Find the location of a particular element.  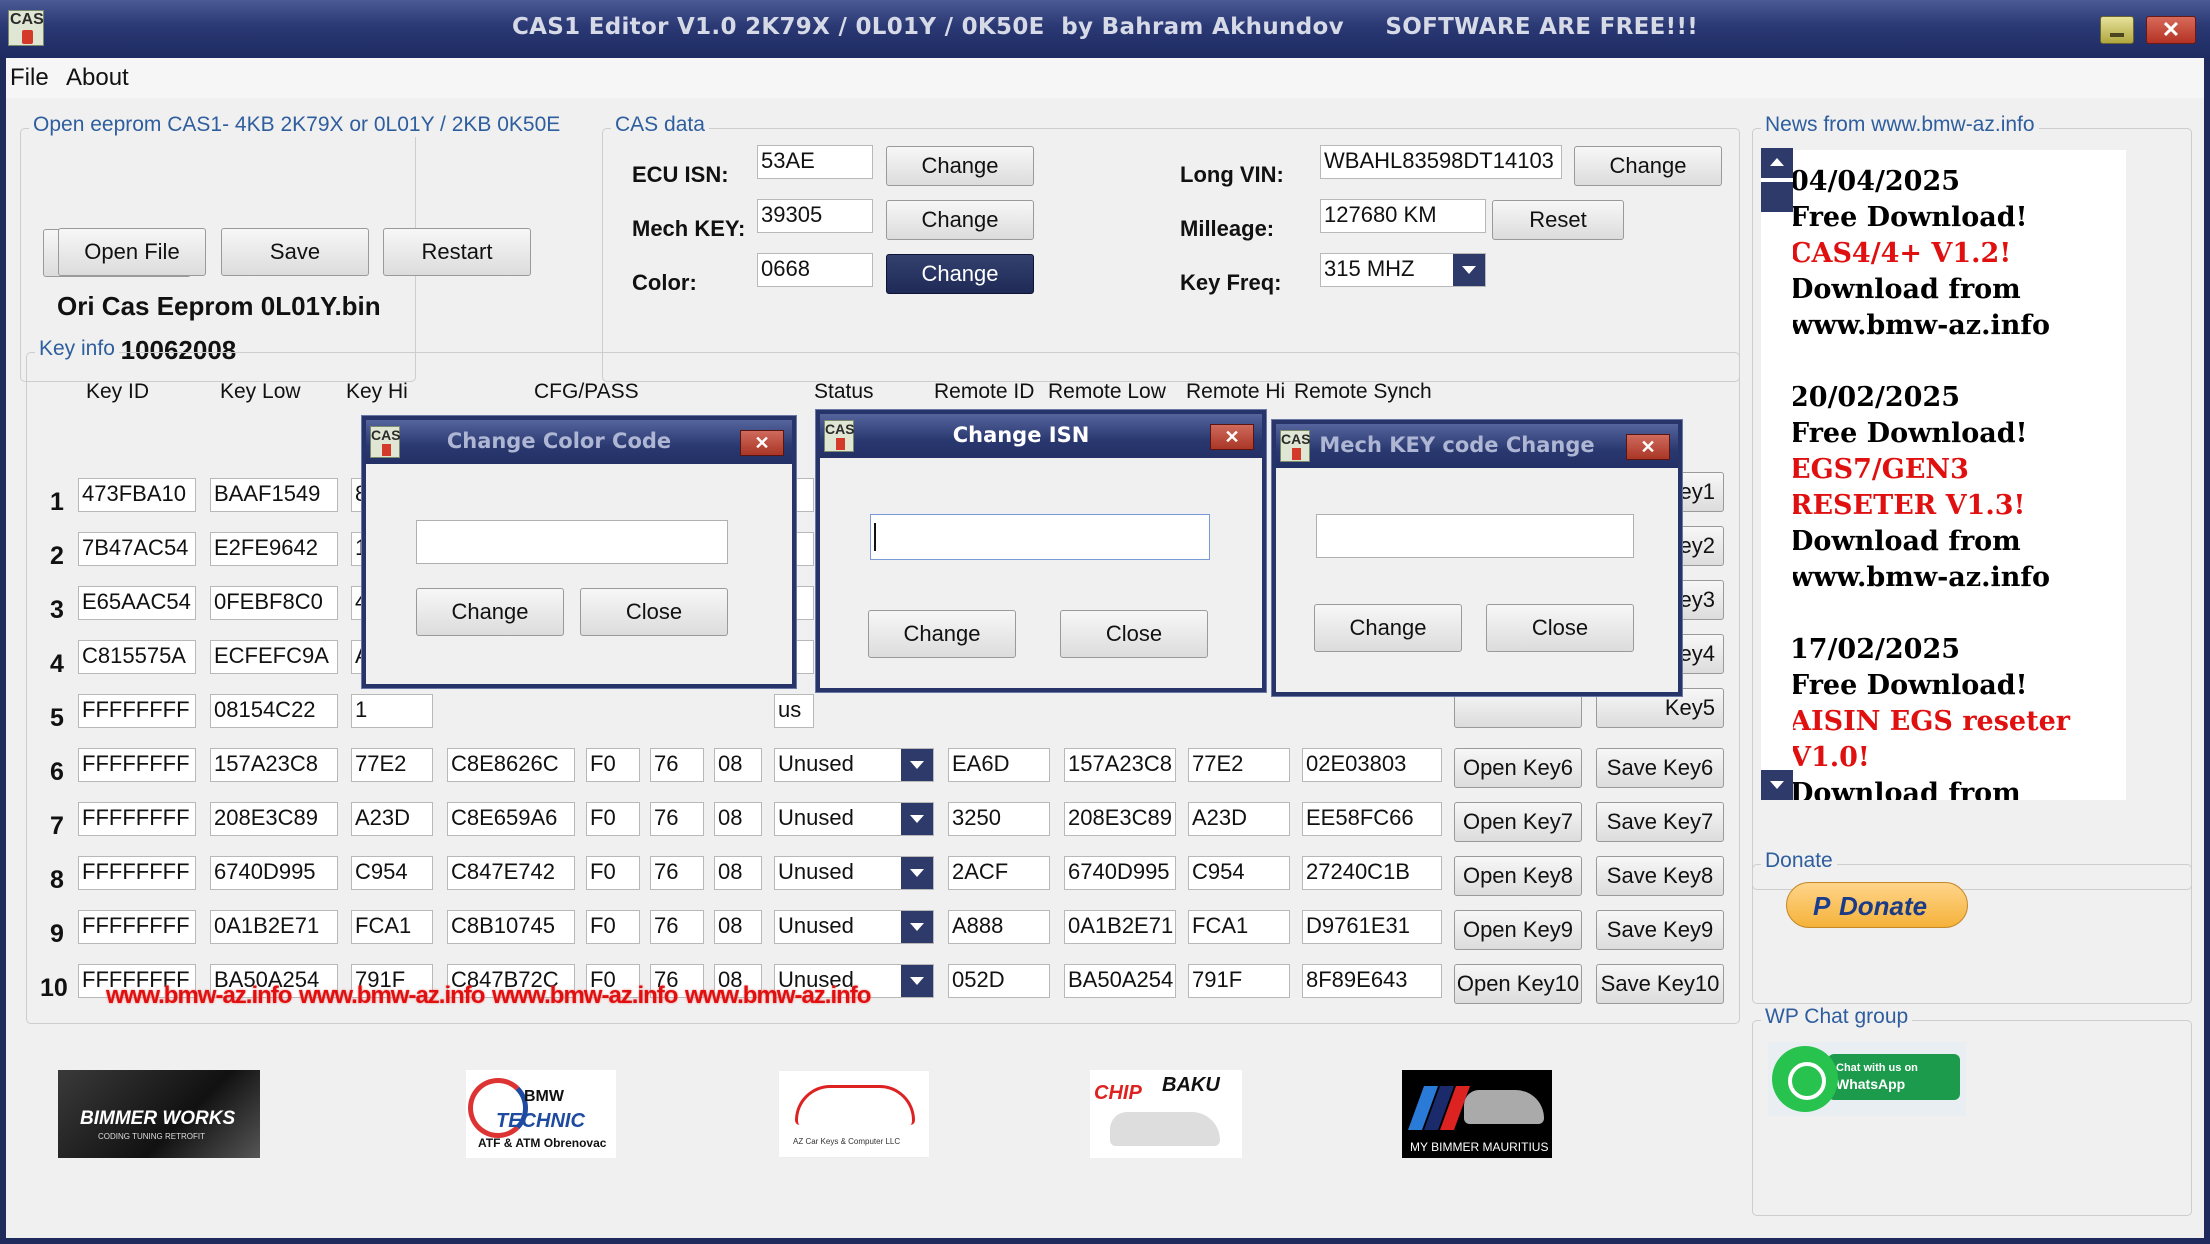

remote-hi-field: 791F is located at coordinates (1239, 981).